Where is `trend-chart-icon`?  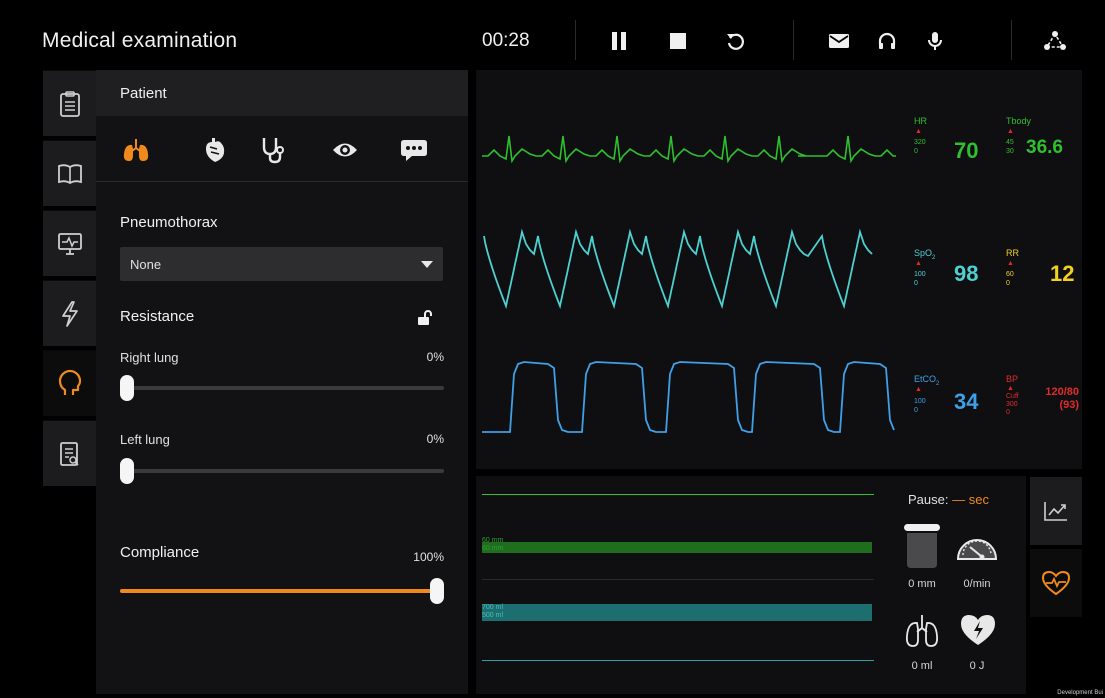
trend-chart-icon is located at coordinates (1055, 511).